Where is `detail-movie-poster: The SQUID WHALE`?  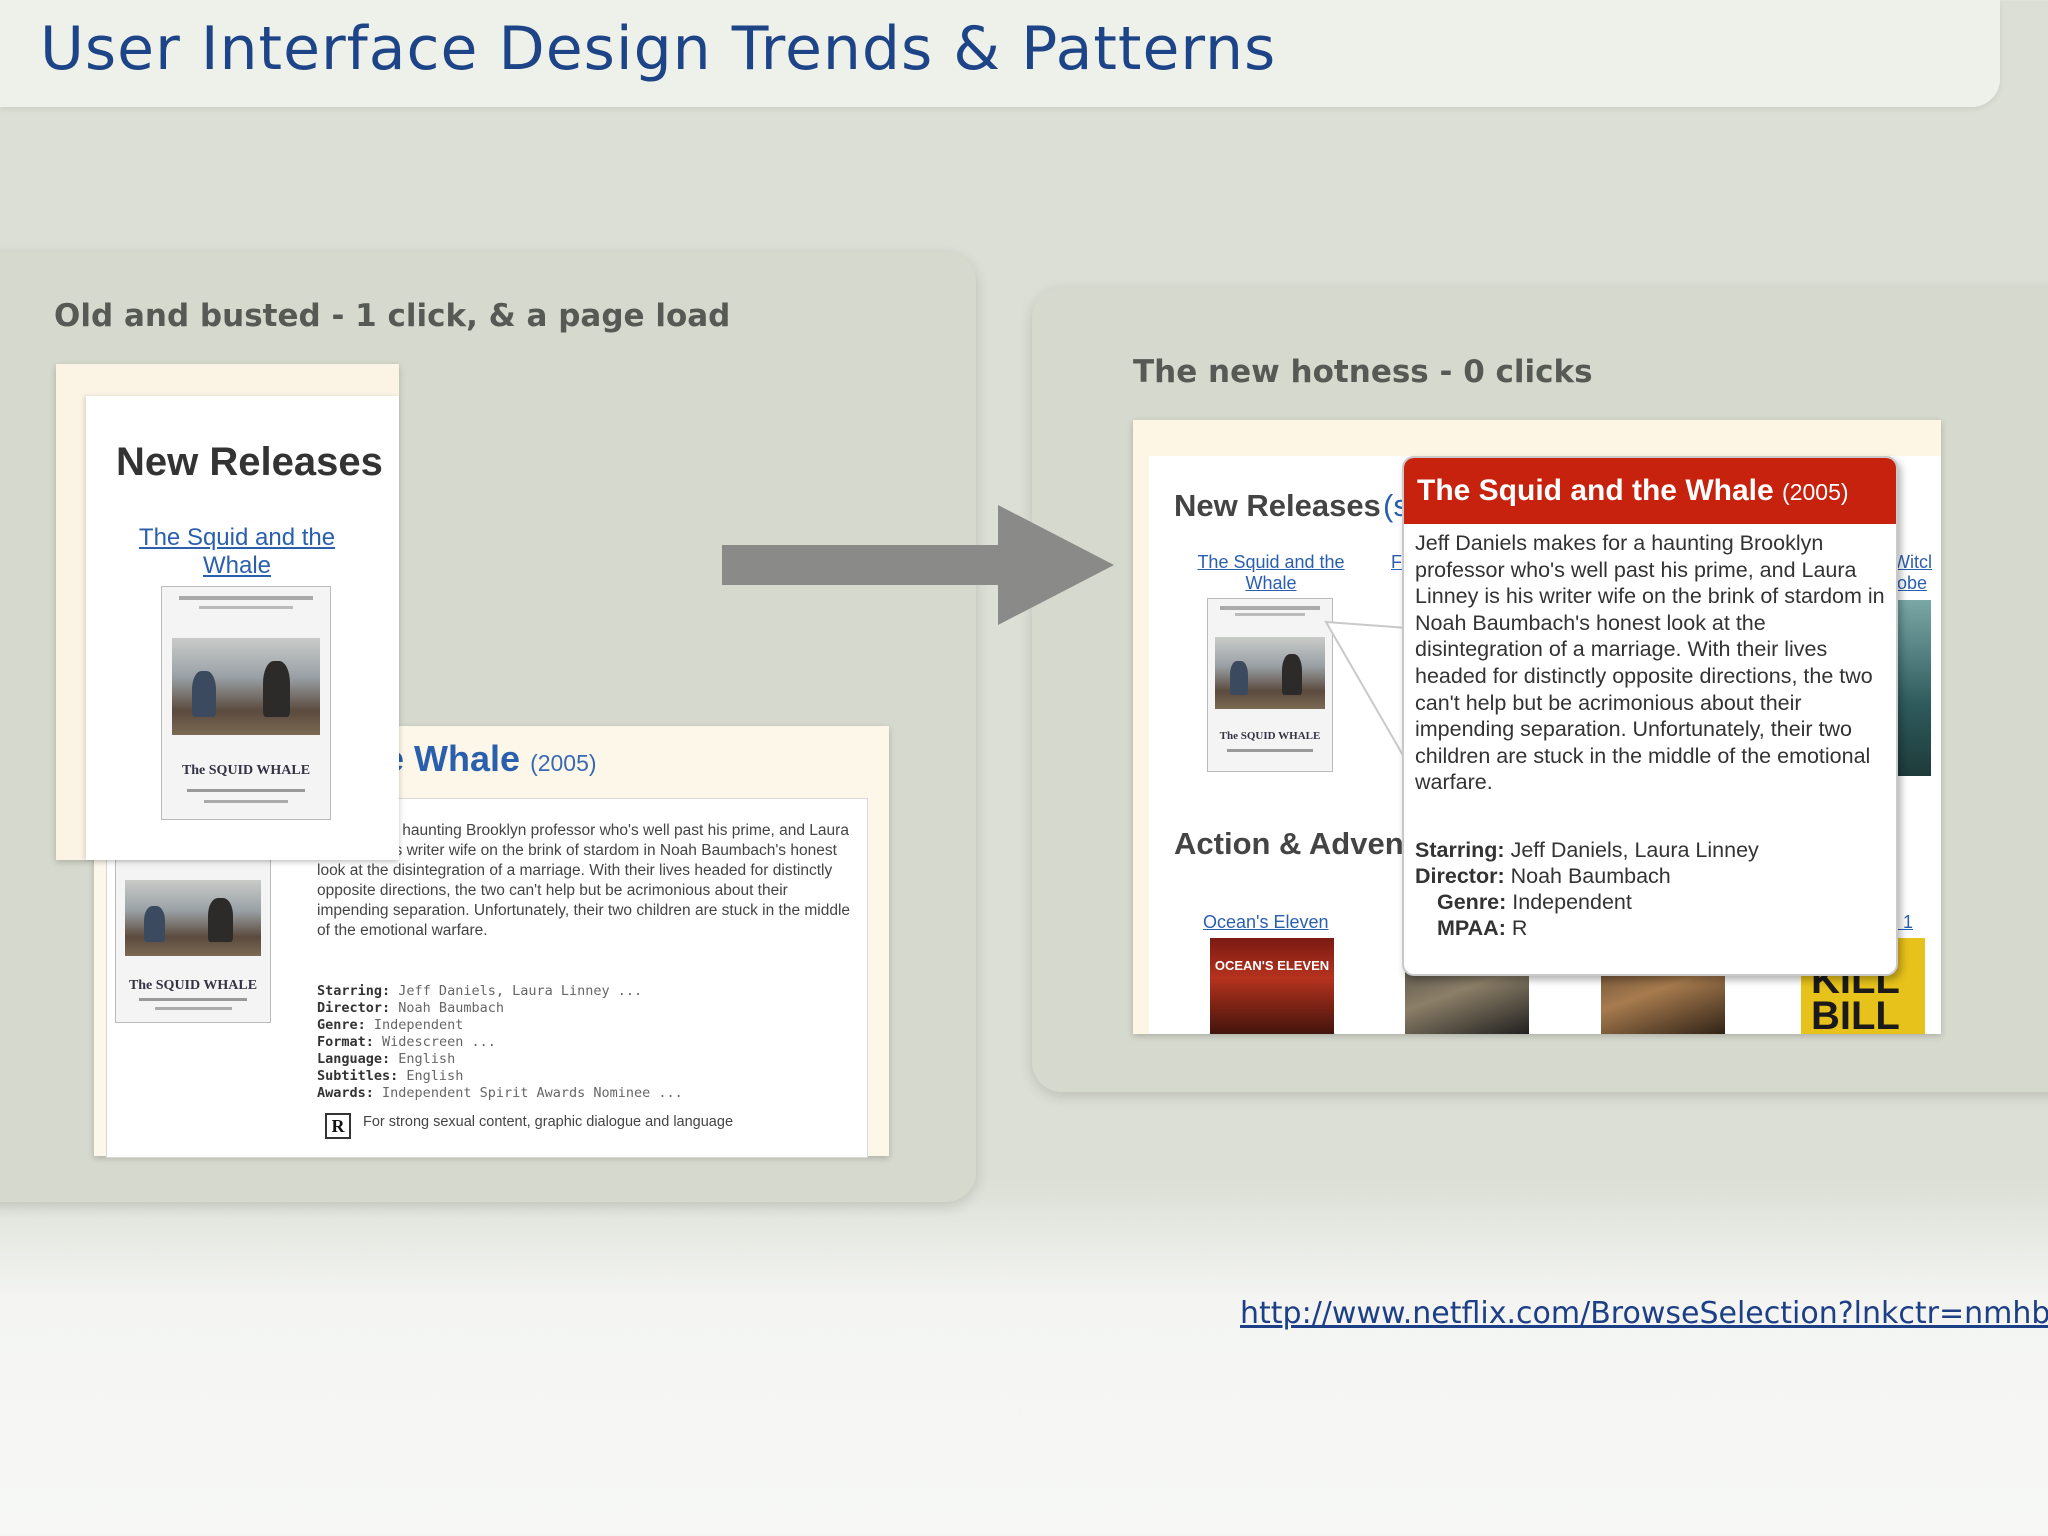 detail-movie-poster: The SQUID WHALE is located at coordinates (193, 931).